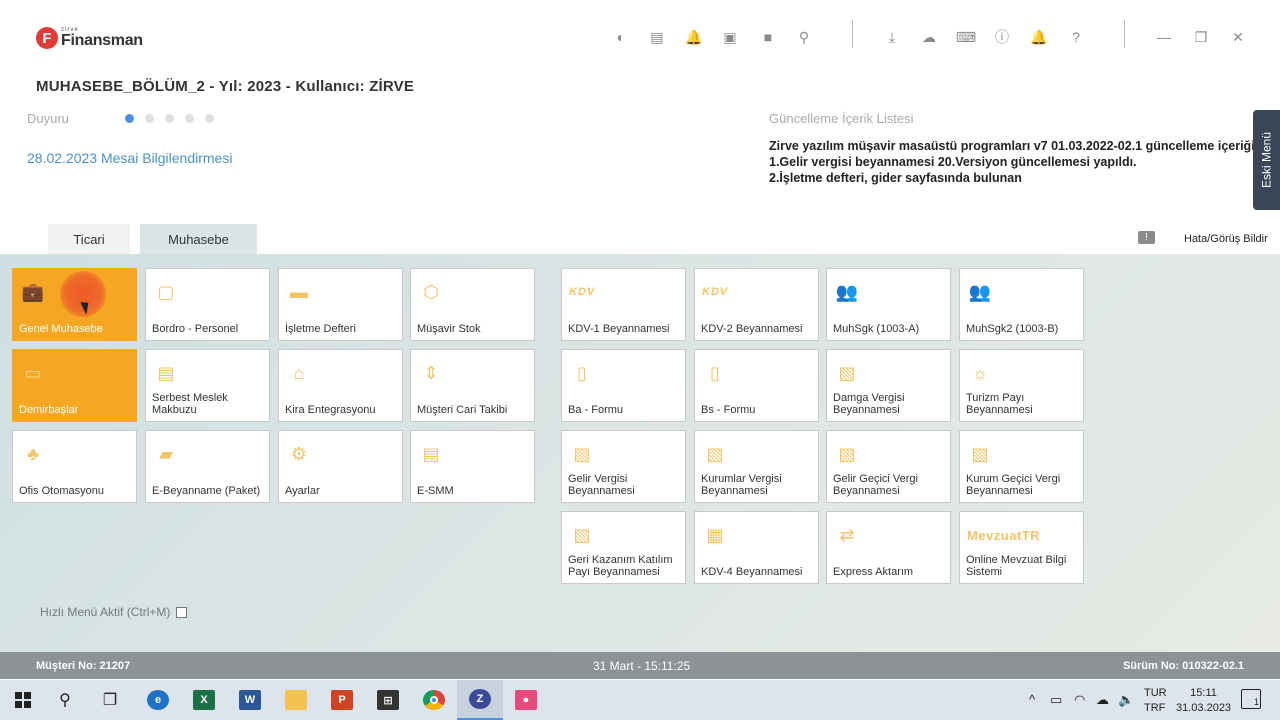 The height and width of the screenshot is (720, 1280). What do you see at coordinates (888, 466) in the screenshot?
I see `module-tile: ▧ Gelir Geçici Vergi Beyannamesi` at bounding box center [888, 466].